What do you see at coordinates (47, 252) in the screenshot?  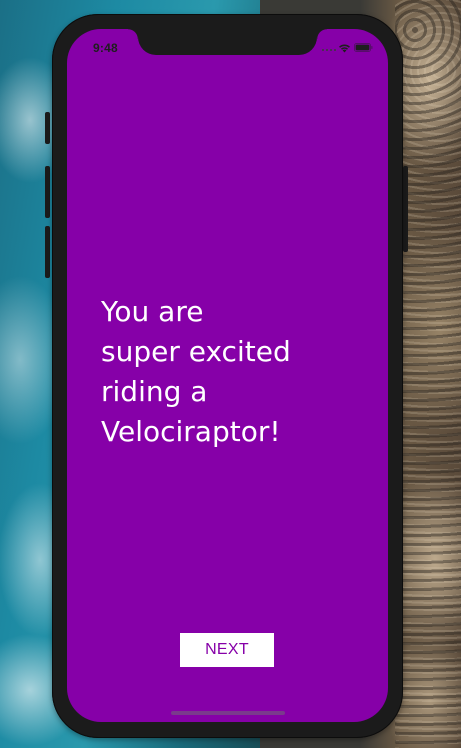 I see `volume-down-button` at bounding box center [47, 252].